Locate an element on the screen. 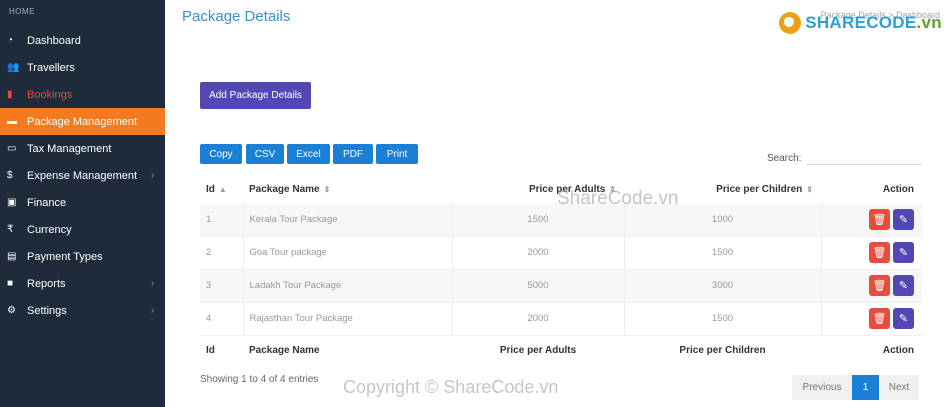 Image resolution: width=950 pixels, height=407 pixels. rupee-icon: ₹ is located at coordinates (10, 229).